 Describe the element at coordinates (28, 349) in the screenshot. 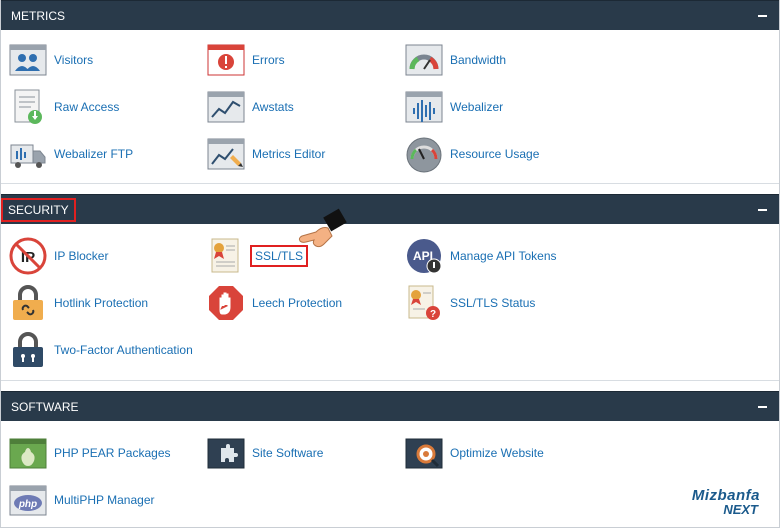

I see `two-factor-lock-icon` at that location.